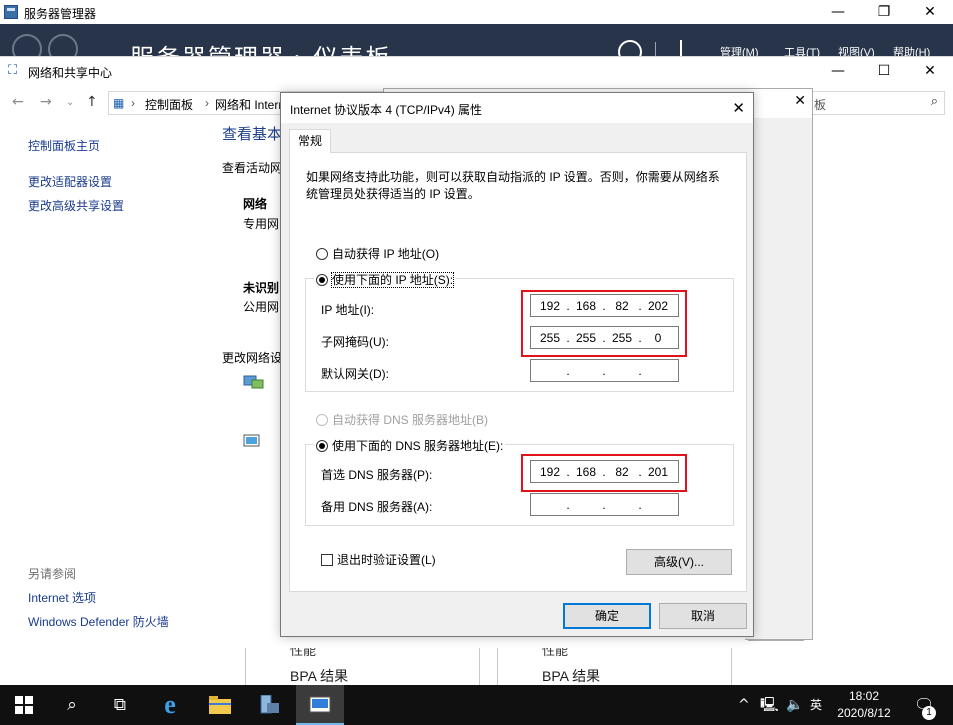 This screenshot has width=953, height=725. What do you see at coordinates (92, 102) in the screenshot?
I see `up-arrow-icon: ↑` at bounding box center [92, 102].